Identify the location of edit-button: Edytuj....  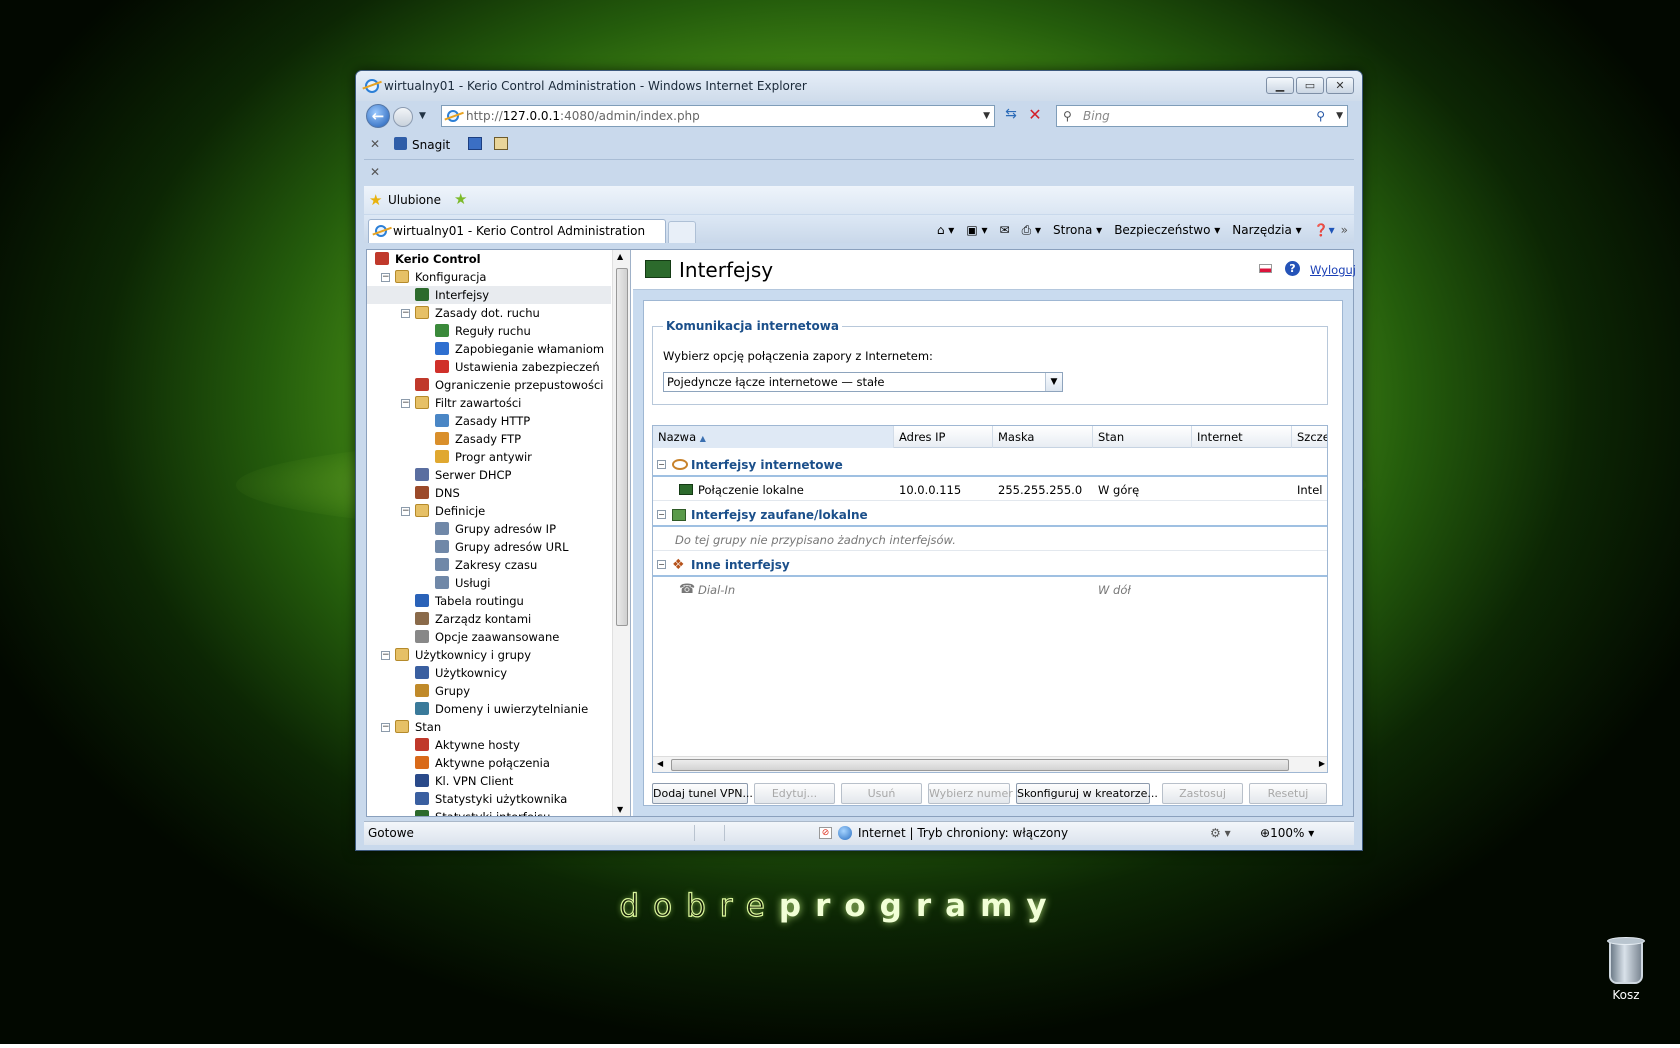
(794, 793).